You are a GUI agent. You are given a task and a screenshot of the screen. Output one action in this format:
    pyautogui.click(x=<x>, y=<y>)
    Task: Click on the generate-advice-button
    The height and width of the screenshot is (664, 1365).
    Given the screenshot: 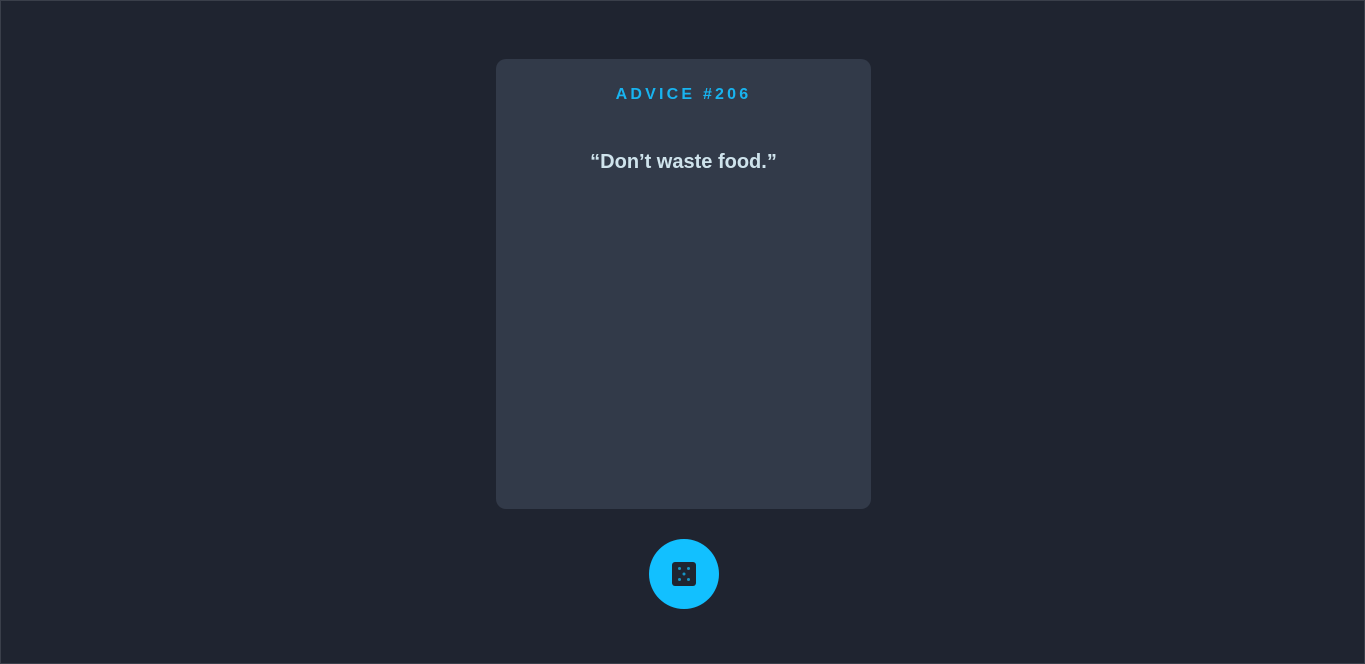 What is the action you would take?
    pyautogui.click(x=684, y=574)
    